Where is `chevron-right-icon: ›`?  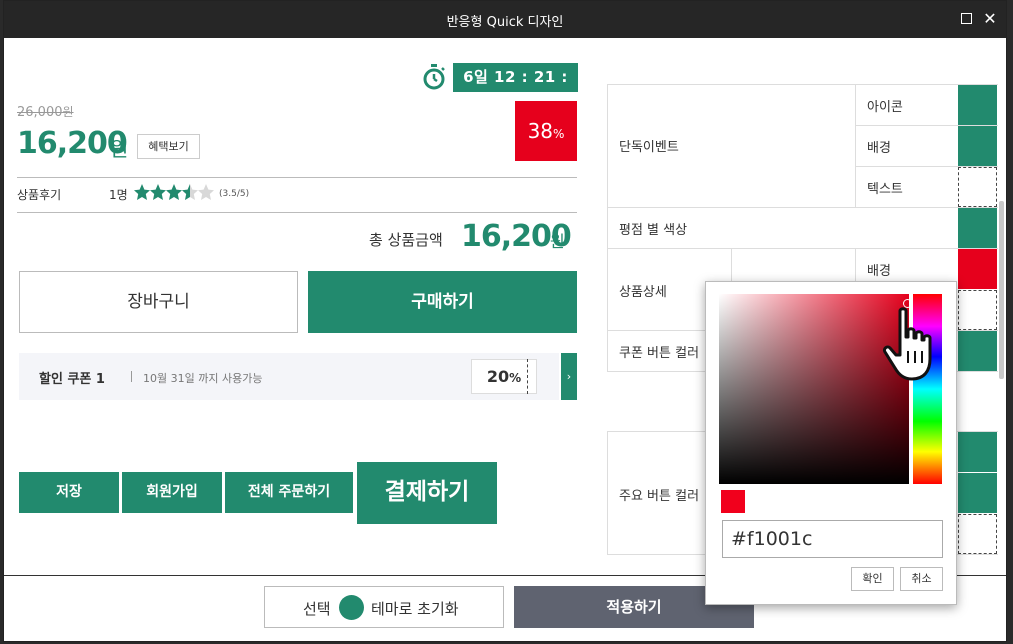
chevron-right-icon: › is located at coordinates (569, 376).